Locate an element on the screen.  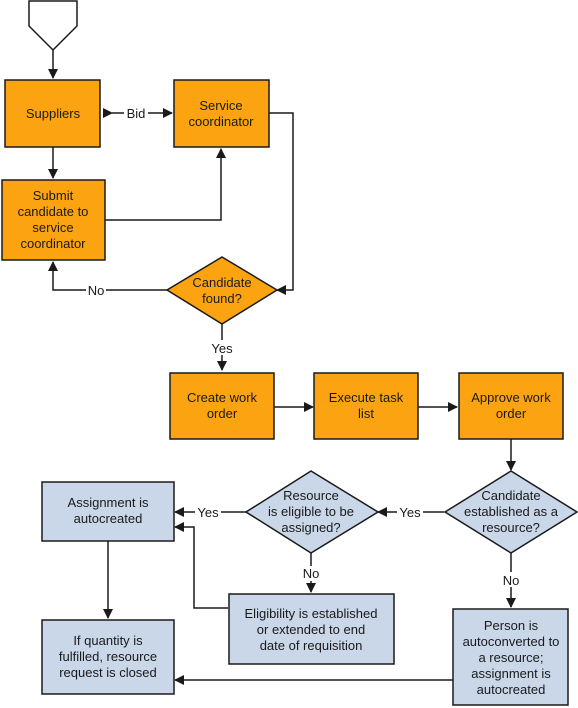
node-submit-candidate-label-4: coordinator is located at coordinates (53, 243).